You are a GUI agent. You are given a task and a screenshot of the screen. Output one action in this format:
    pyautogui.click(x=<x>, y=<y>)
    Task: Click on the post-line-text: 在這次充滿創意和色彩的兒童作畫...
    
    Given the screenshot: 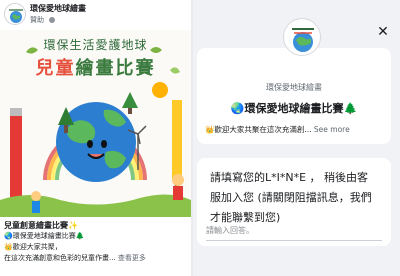 What is the action you would take?
    pyautogui.click(x=60, y=258)
    